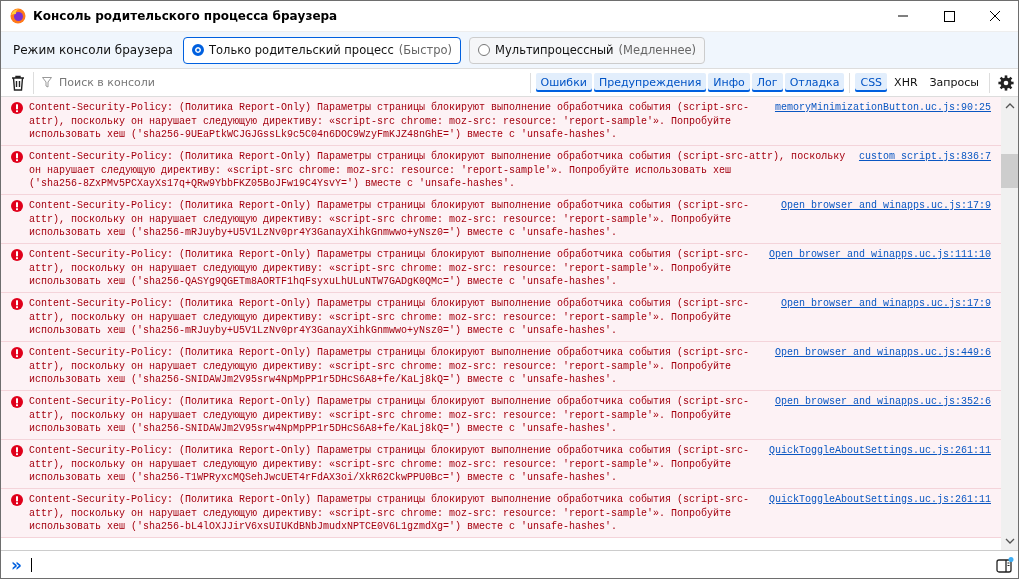  Describe the element at coordinates (1009, 106) in the screenshot. I see `scroll-up-icon` at that location.